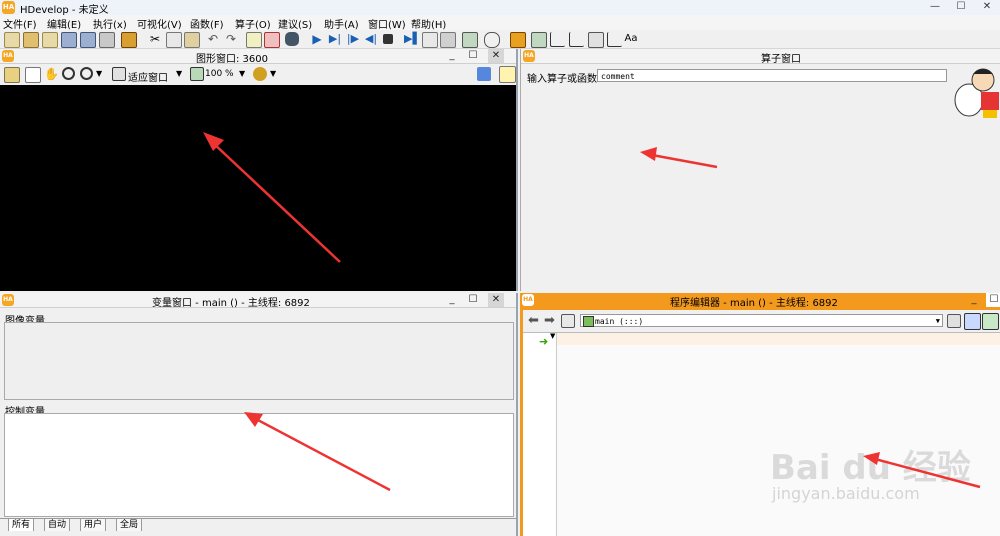  I want to click on arrow-program-editor, so click(922, 470).